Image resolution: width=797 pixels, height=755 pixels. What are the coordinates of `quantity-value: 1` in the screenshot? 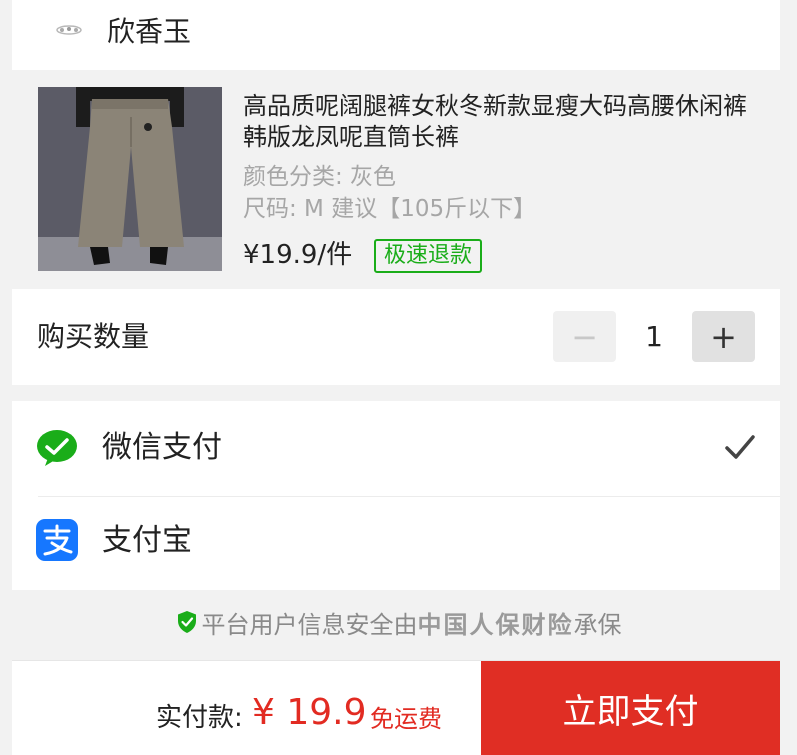 It's located at (654, 336).